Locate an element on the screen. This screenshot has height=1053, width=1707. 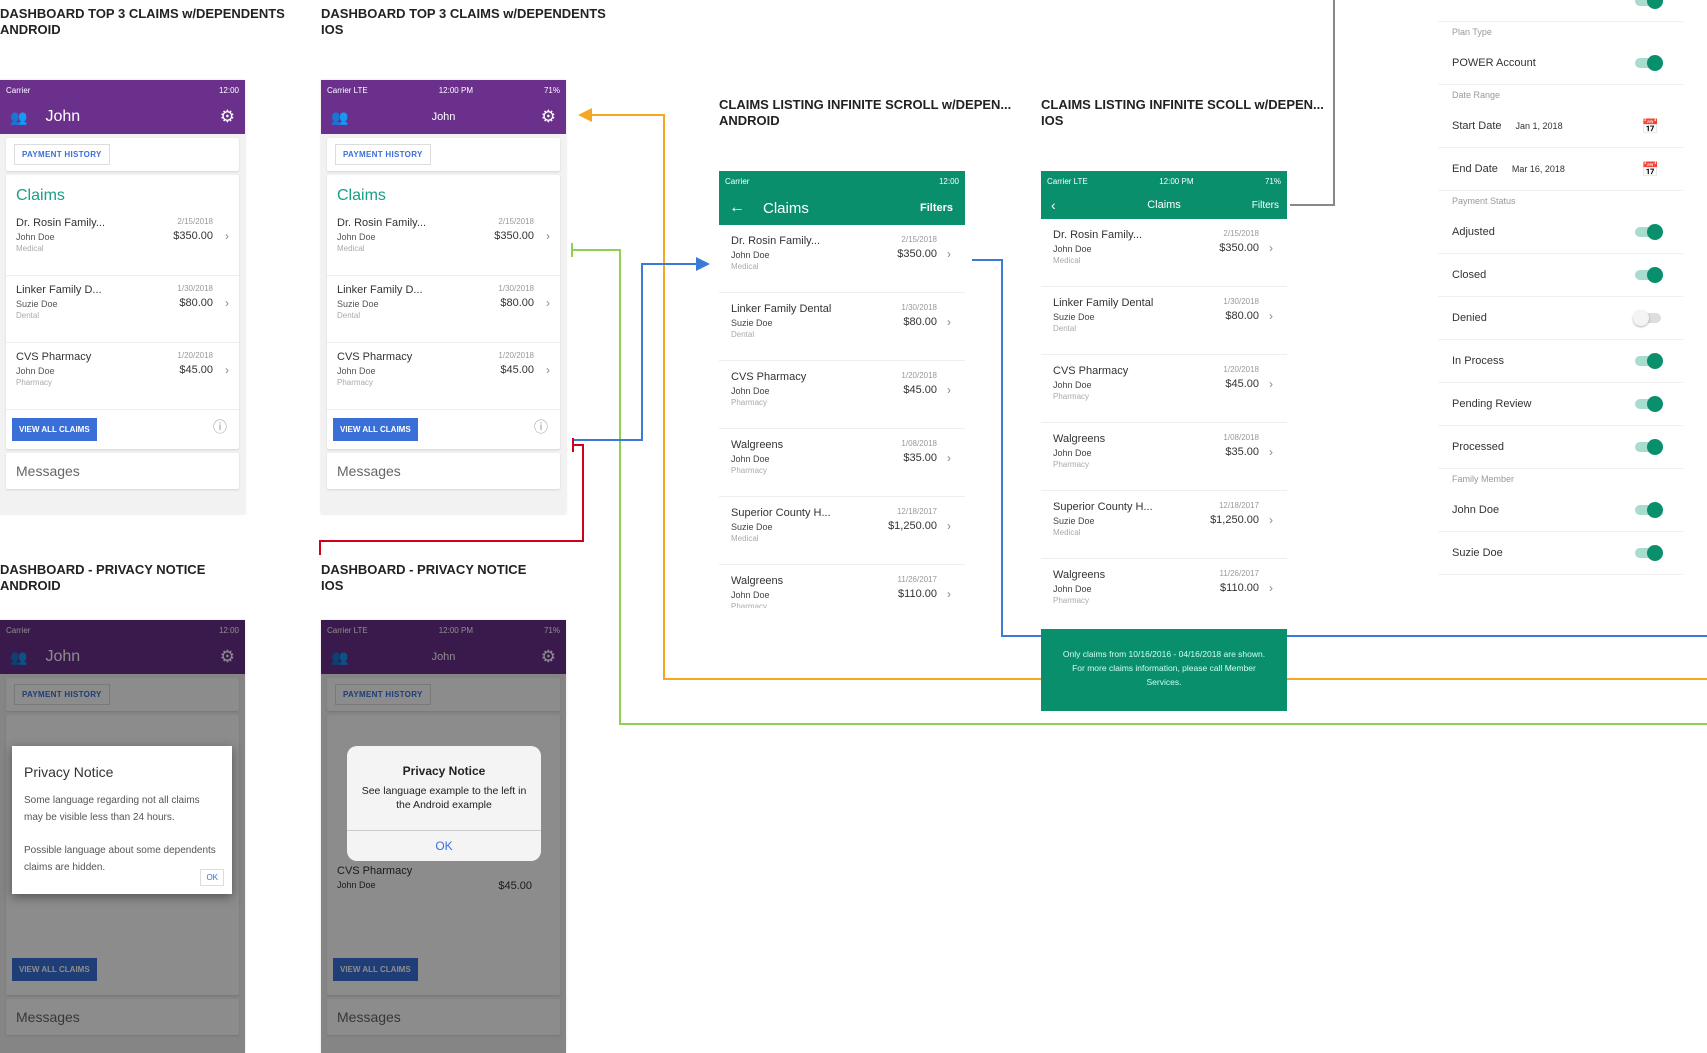
claim-type: Pharmacy is located at coordinates (355, 382).